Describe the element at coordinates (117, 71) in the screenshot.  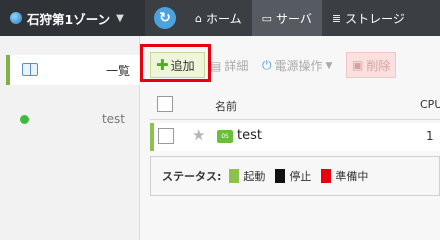
I see `sidebar-header-label: 一覧` at that location.